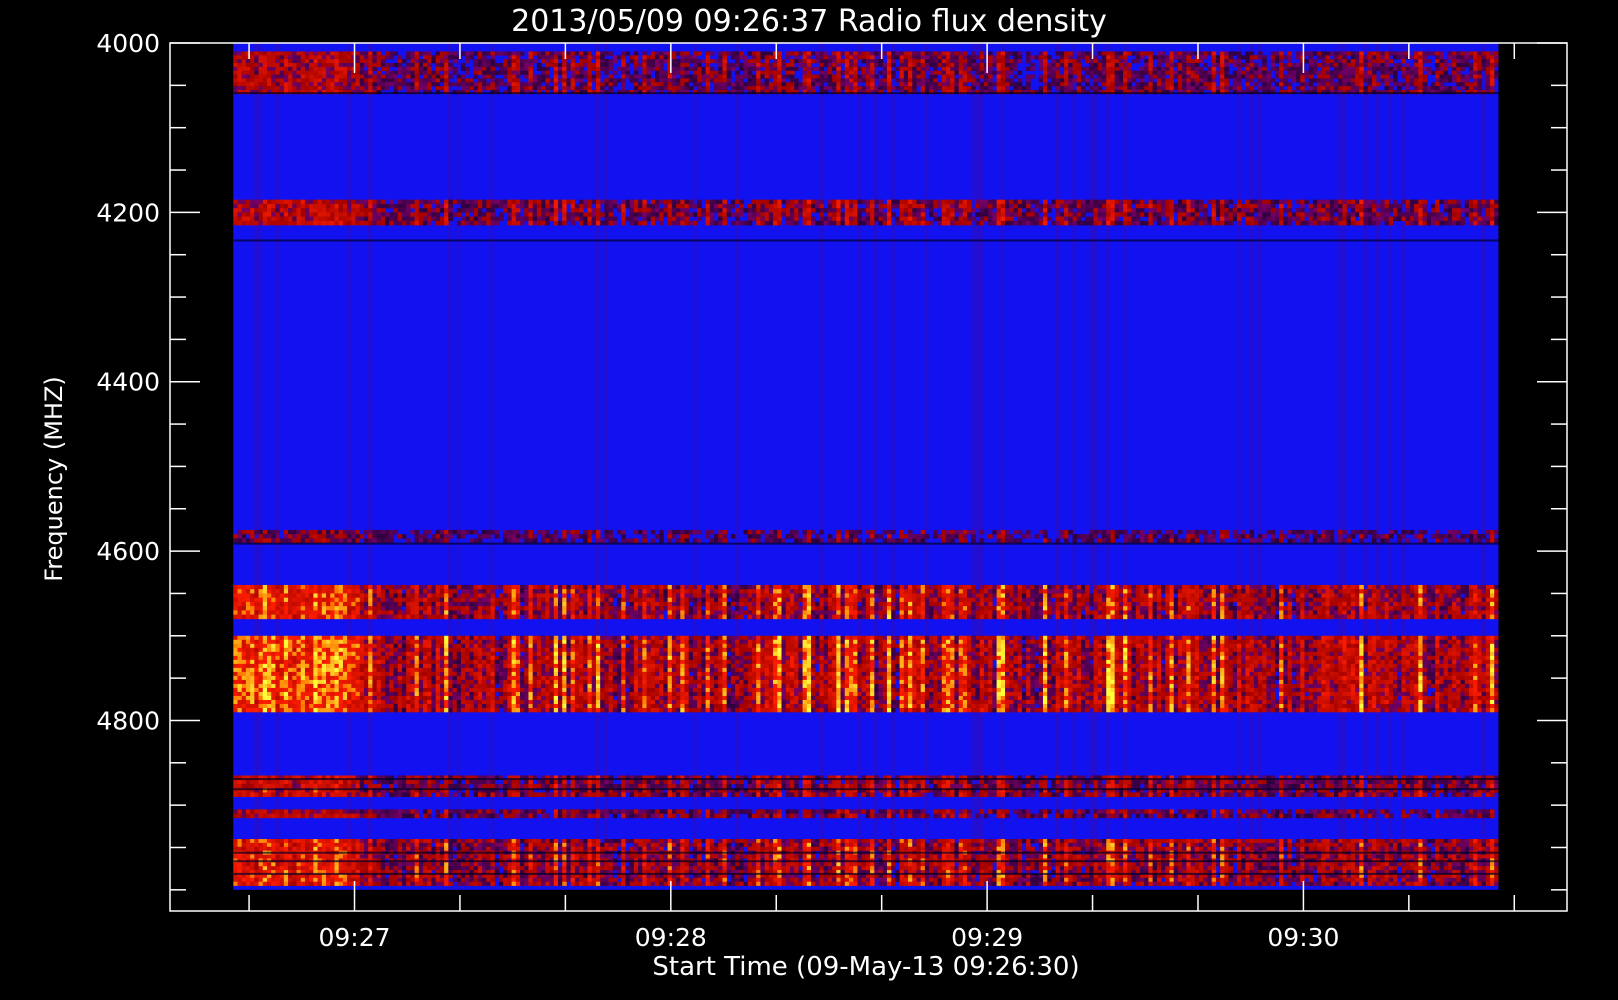 The image size is (1618, 1000). What do you see at coordinates (671, 937) in the screenshot?
I see `x-tick-label: 09:28` at bounding box center [671, 937].